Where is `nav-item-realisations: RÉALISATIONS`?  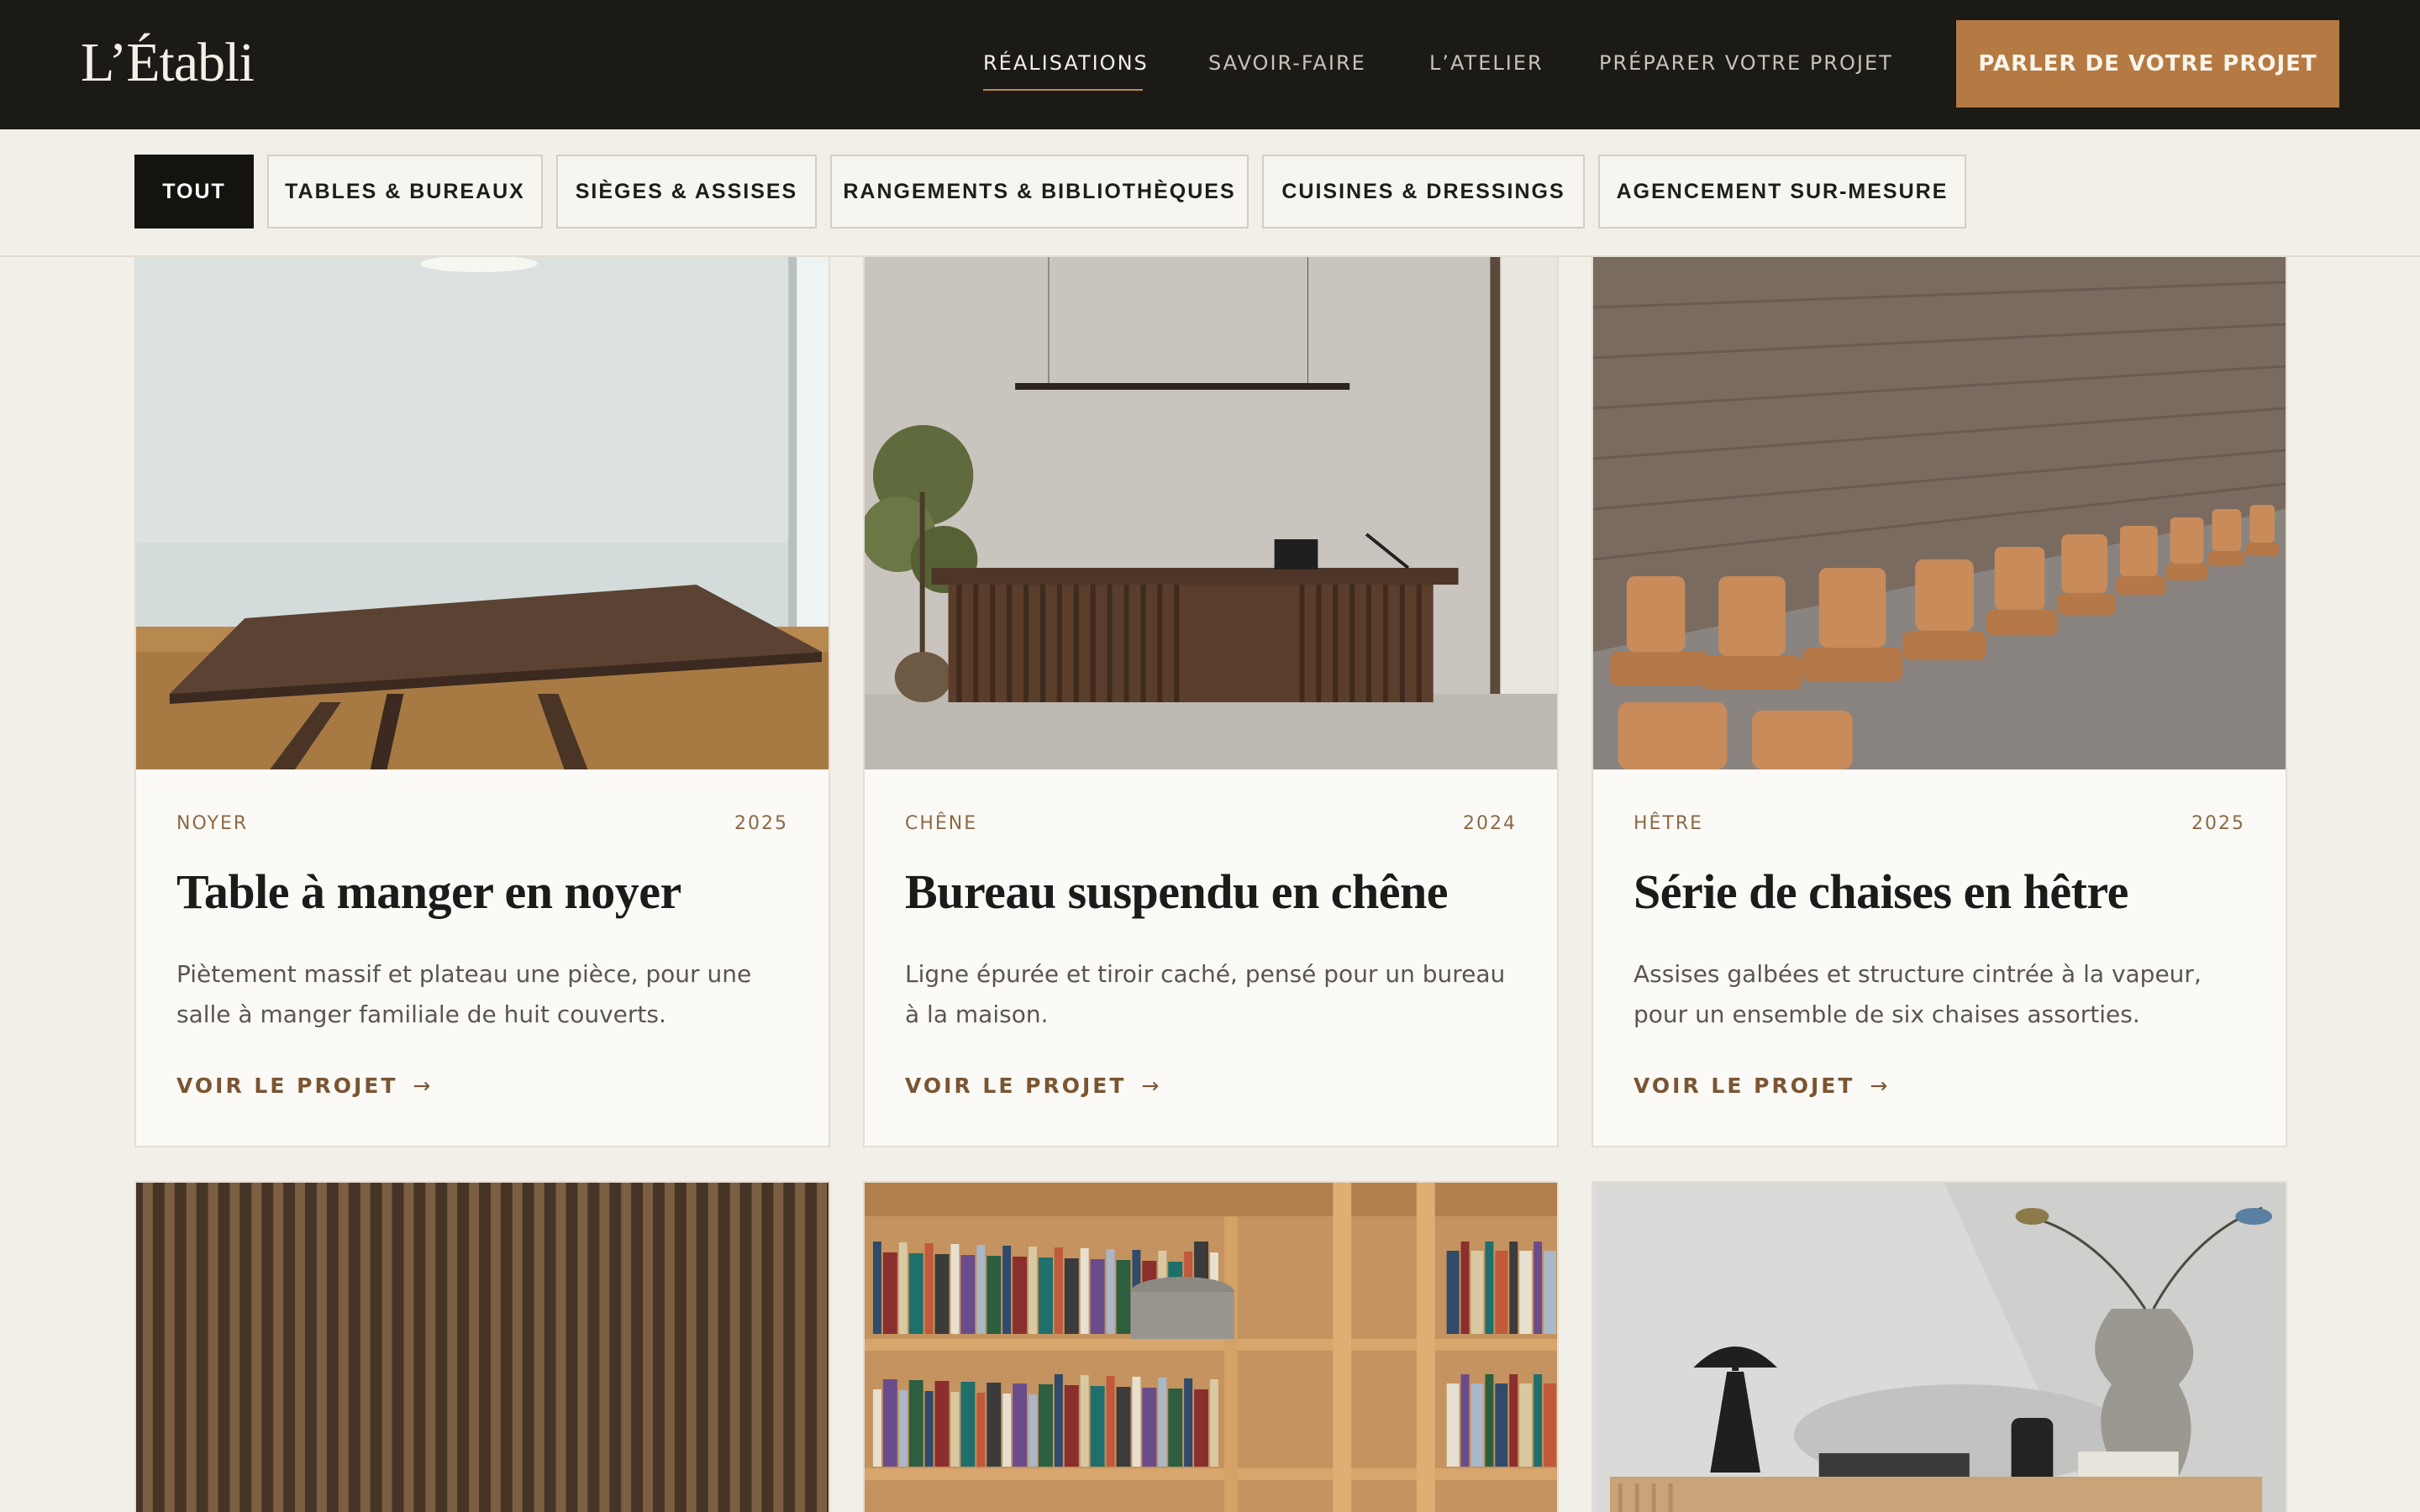 nav-item-realisations: RÉALISATIONS is located at coordinates (1066, 63).